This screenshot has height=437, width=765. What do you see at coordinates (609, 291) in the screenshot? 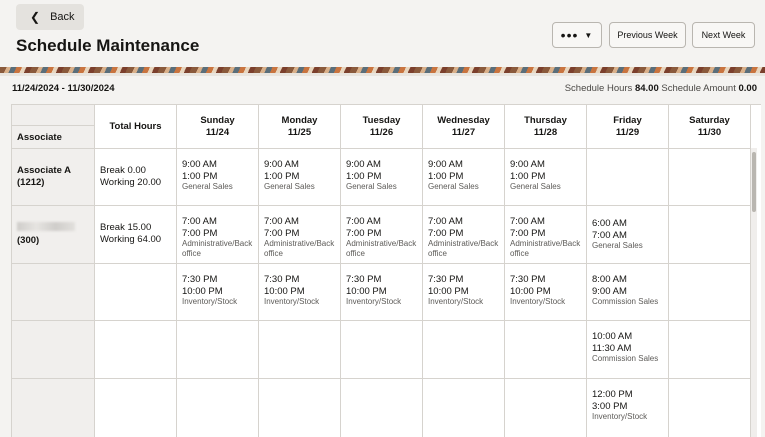
I see `shift-end: 9:00 AM` at bounding box center [609, 291].